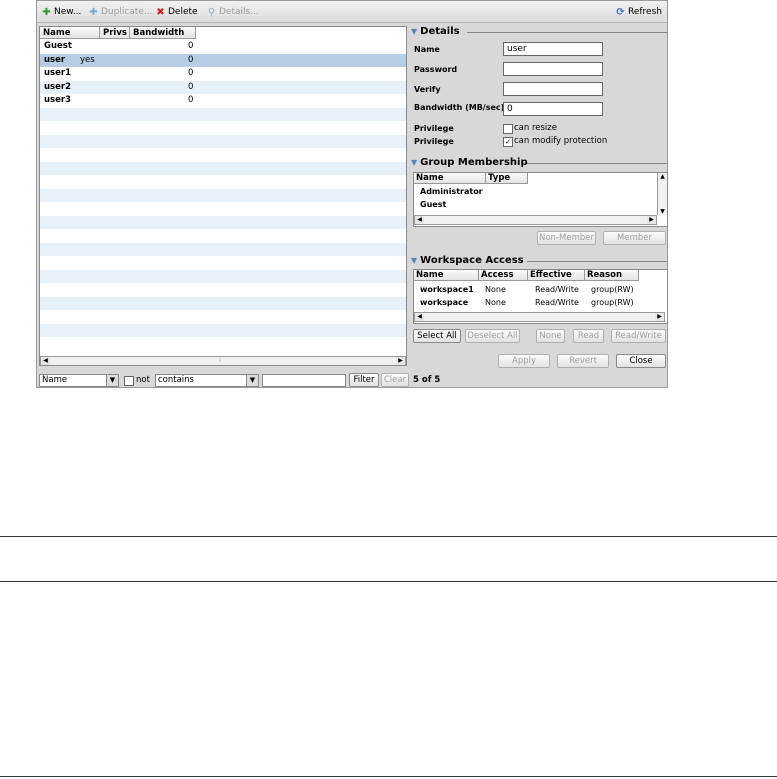 This screenshot has height=779, width=777. What do you see at coordinates (588, 336) in the screenshot?
I see `read-button: Read` at bounding box center [588, 336].